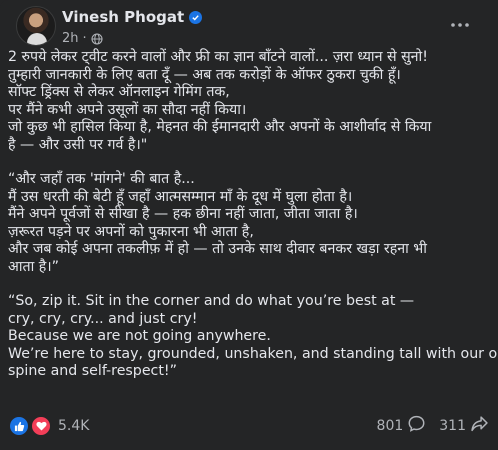 This screenshot has height=450, width=498. I want to click on share-icon, so click(479, 425).